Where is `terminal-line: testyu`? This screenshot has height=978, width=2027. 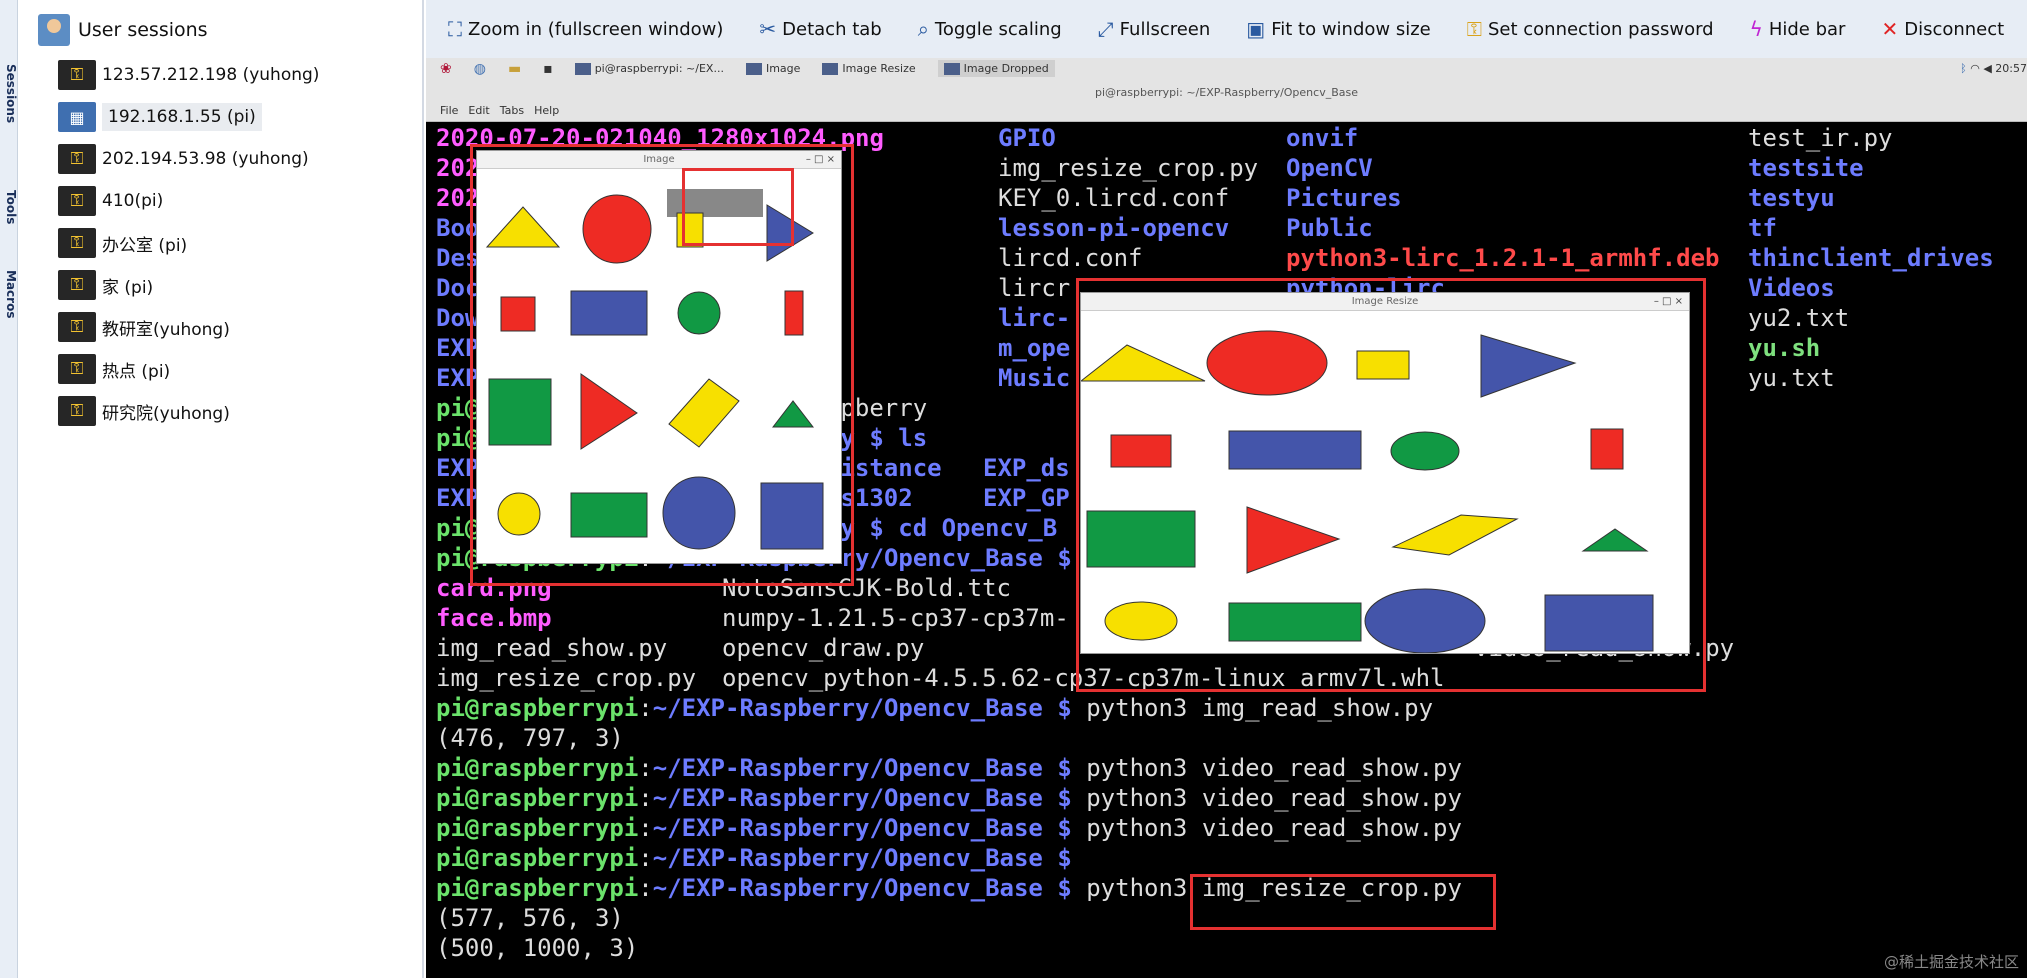 terminal-line: testyu is located at coordinates (1791, 198).